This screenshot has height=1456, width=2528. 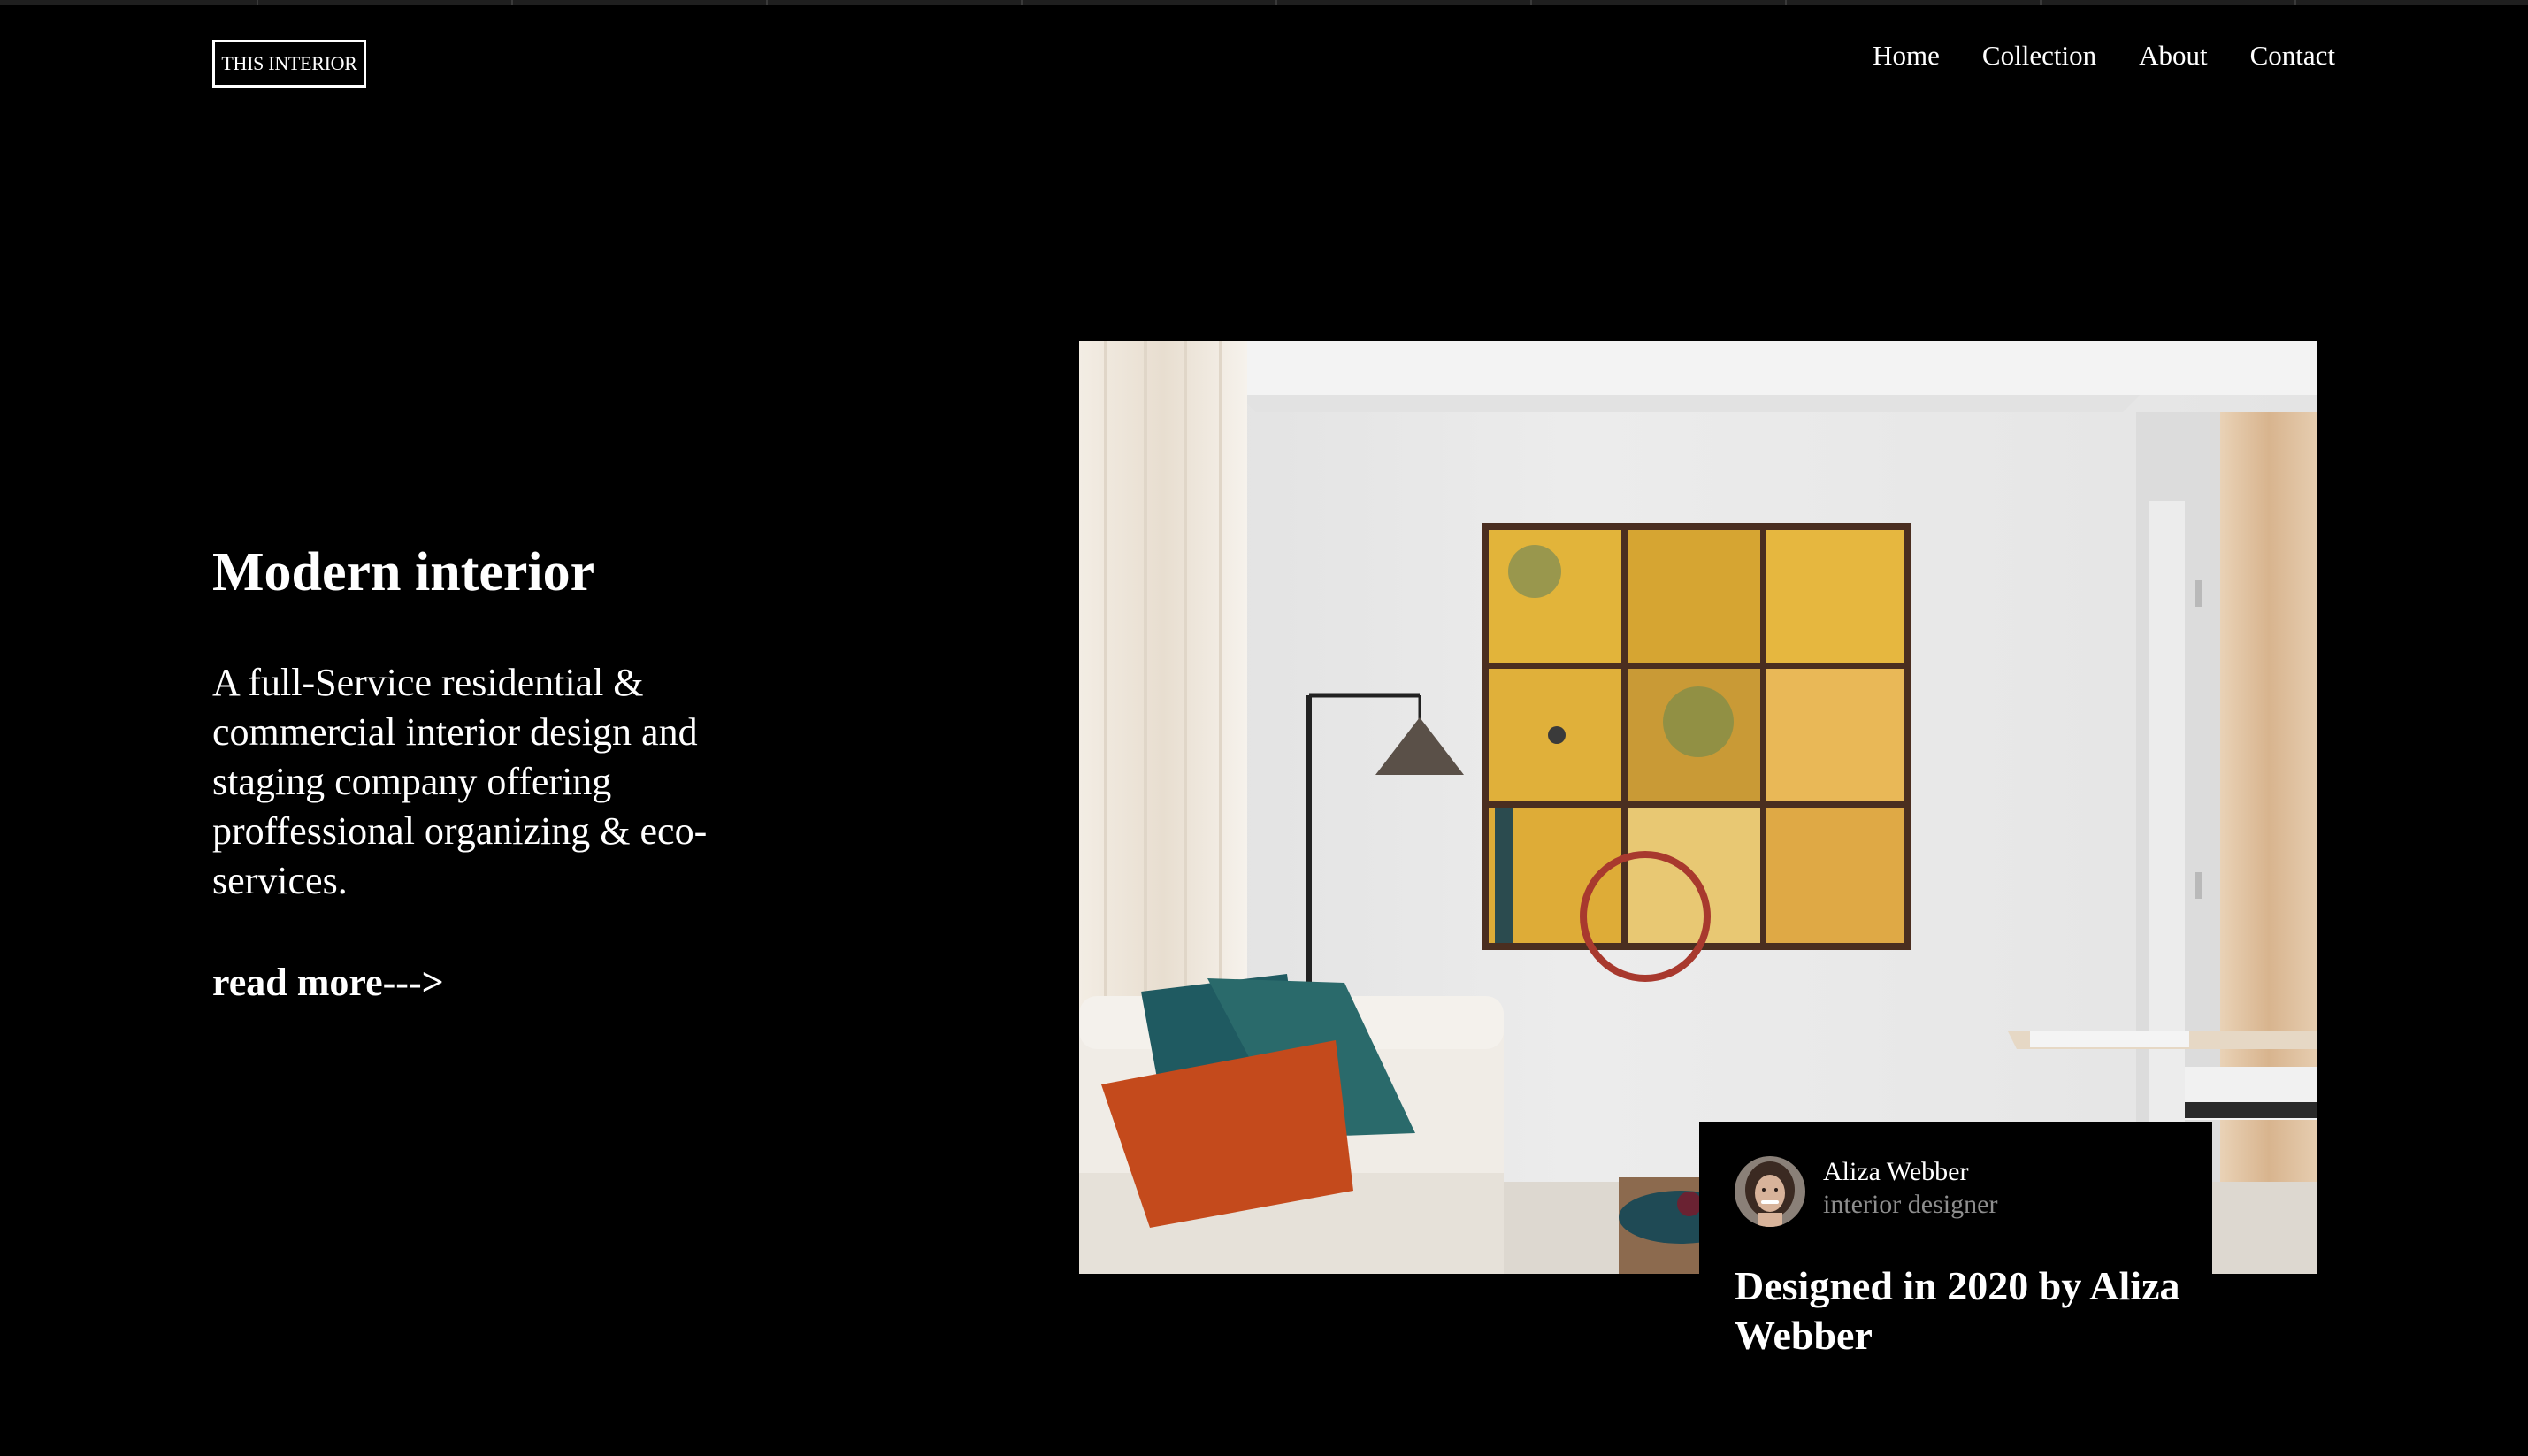 What do you see at coordinates (328, 983) in the screenshot?
I see `read-more-link: read more--->` at bounding box center [328, 983].